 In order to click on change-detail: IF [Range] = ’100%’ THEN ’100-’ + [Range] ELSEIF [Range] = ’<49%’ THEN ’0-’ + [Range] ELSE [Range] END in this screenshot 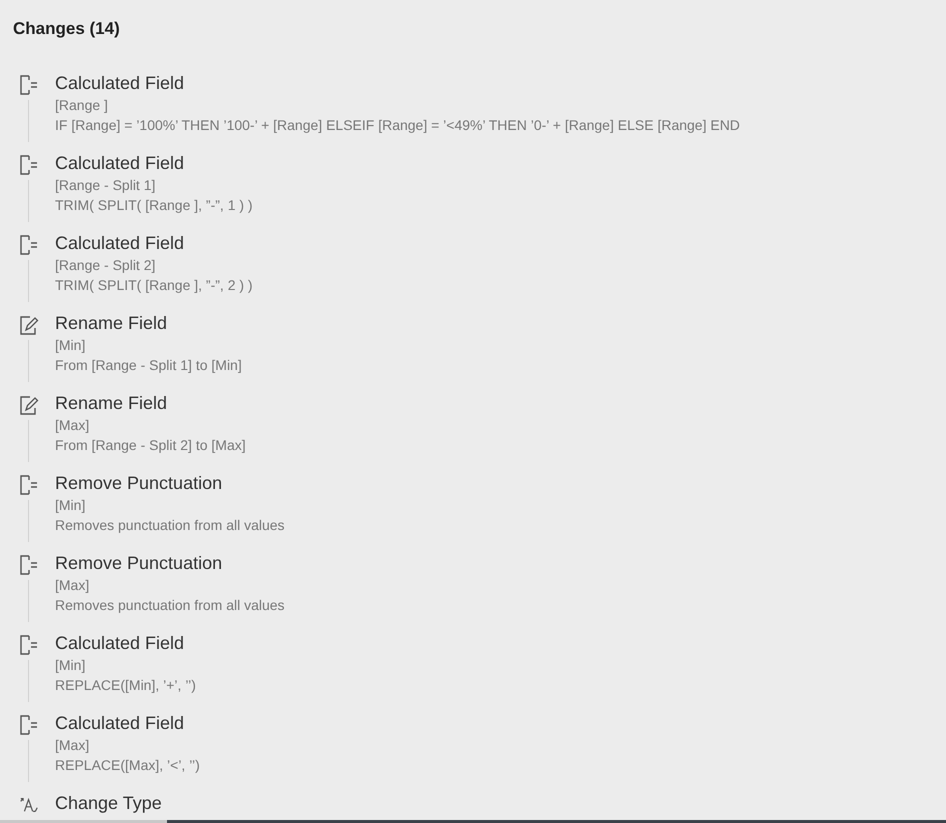, I will do `click(397, 125)`.